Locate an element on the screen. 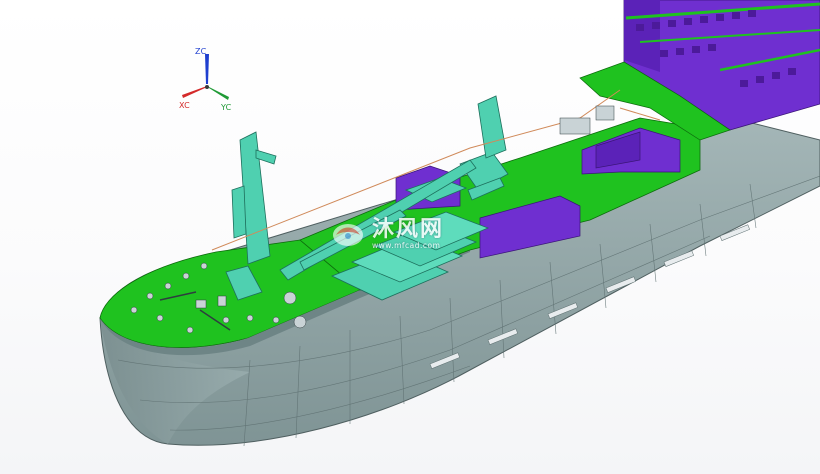 The width and height of the screenshot is (820, 474). coordinate-triad: ZC XC YC is located at coordinates (207, 81).